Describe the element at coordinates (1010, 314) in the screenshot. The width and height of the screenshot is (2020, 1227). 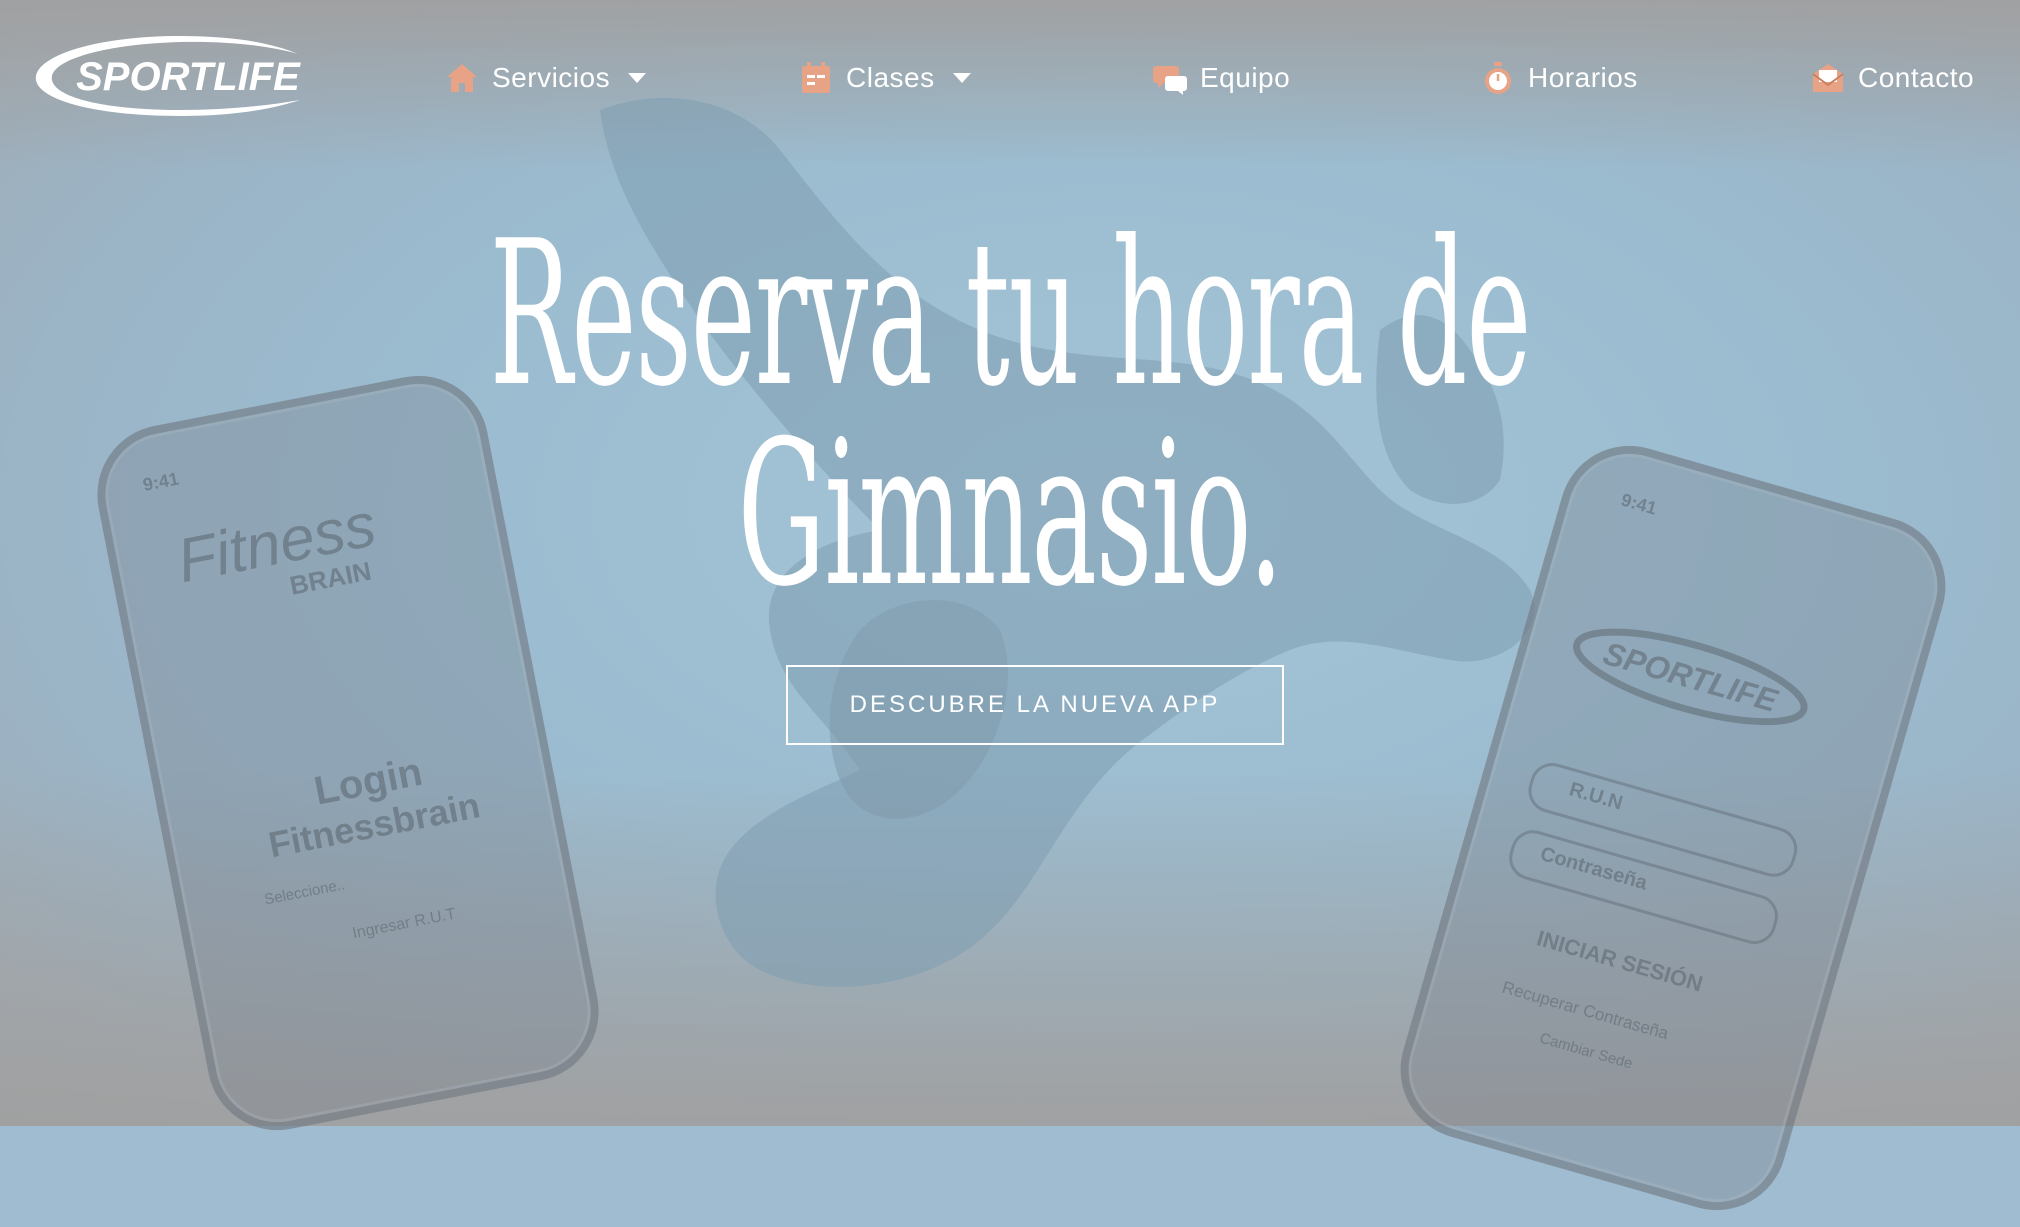
I see `hero-headline-line-1: Reserva tu hora de` at that location.